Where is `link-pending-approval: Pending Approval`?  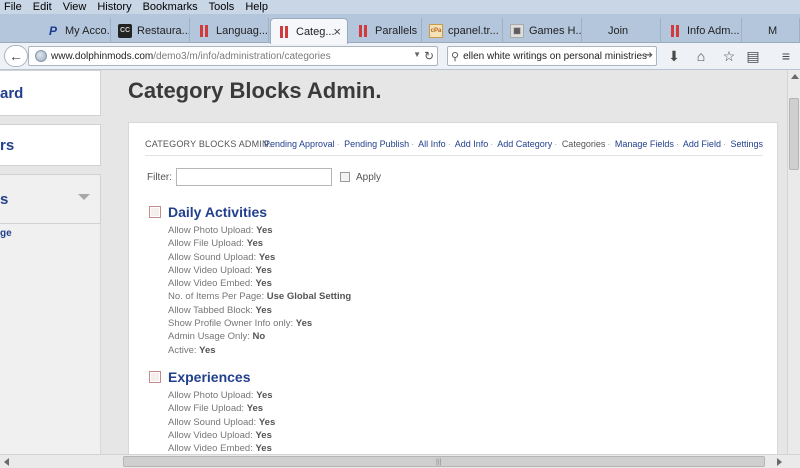 link-pending-approval: Pending Approval is located at coordinates (299, 144).